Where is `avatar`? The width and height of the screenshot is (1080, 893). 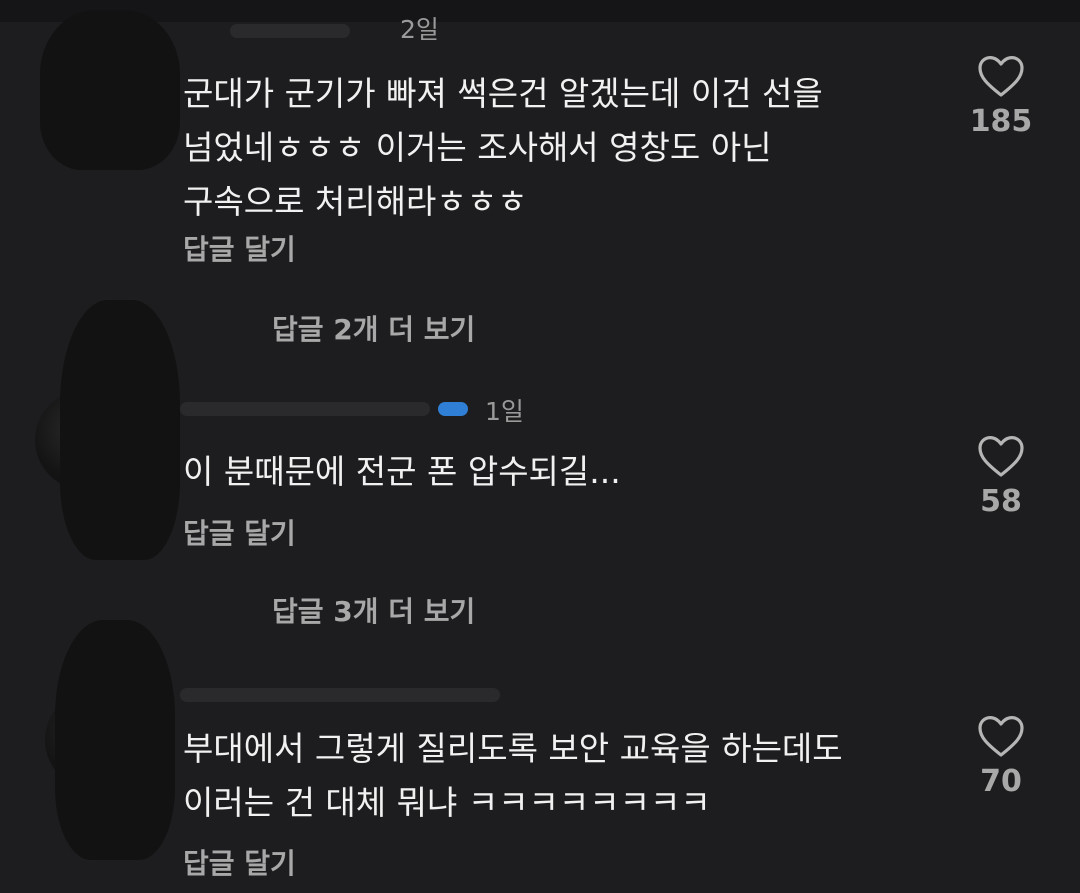 avatar is located at coordinates (110, 90).